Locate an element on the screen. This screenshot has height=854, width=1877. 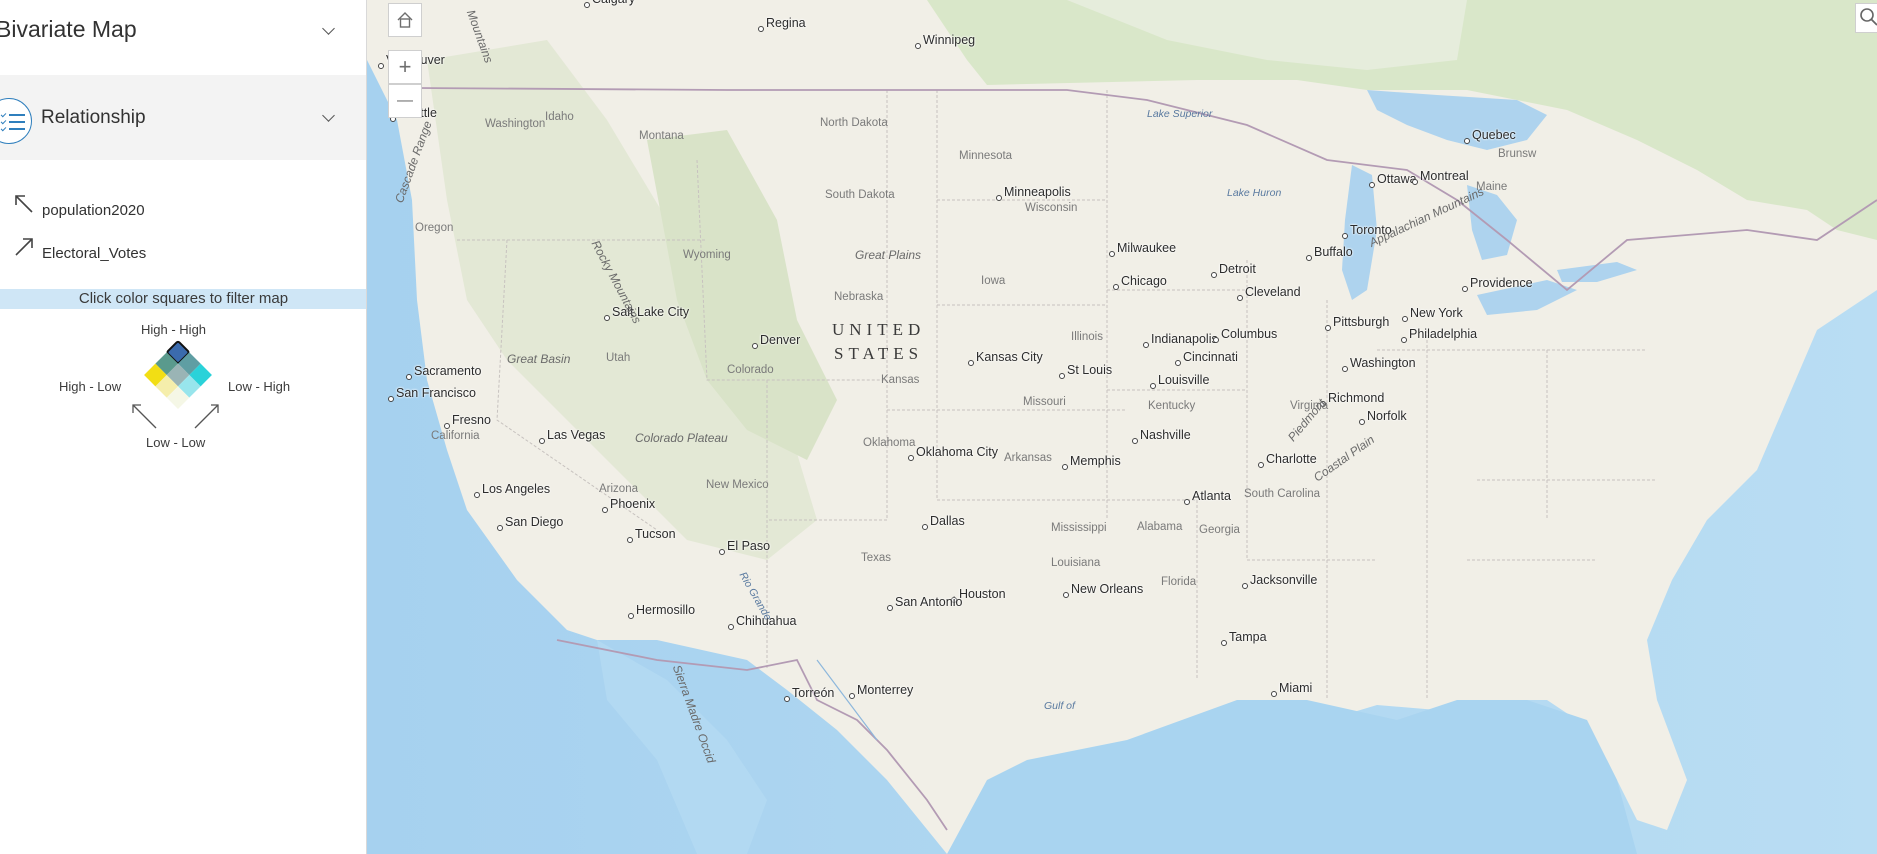
field-name: Electoral_Votes is located at coordinates (94, 253).